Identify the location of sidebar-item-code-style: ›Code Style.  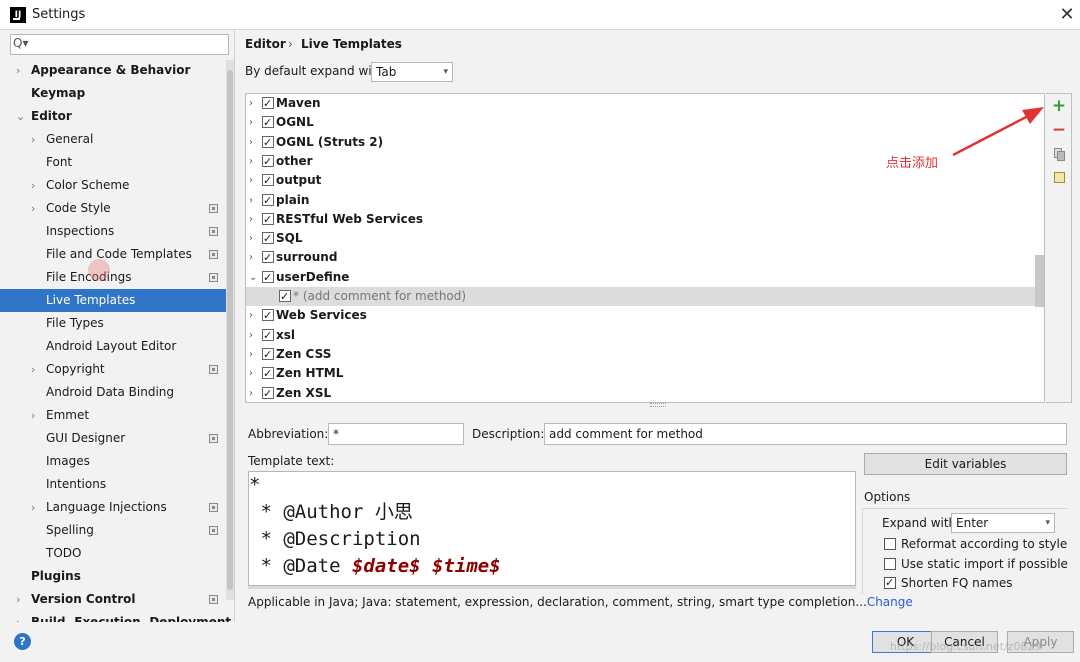
(117, 208).